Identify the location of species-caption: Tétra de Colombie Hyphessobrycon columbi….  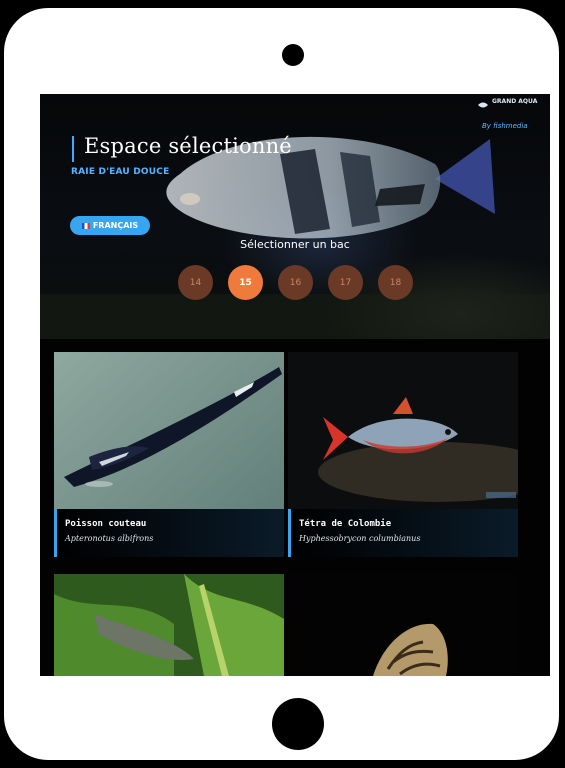
(403, 533).